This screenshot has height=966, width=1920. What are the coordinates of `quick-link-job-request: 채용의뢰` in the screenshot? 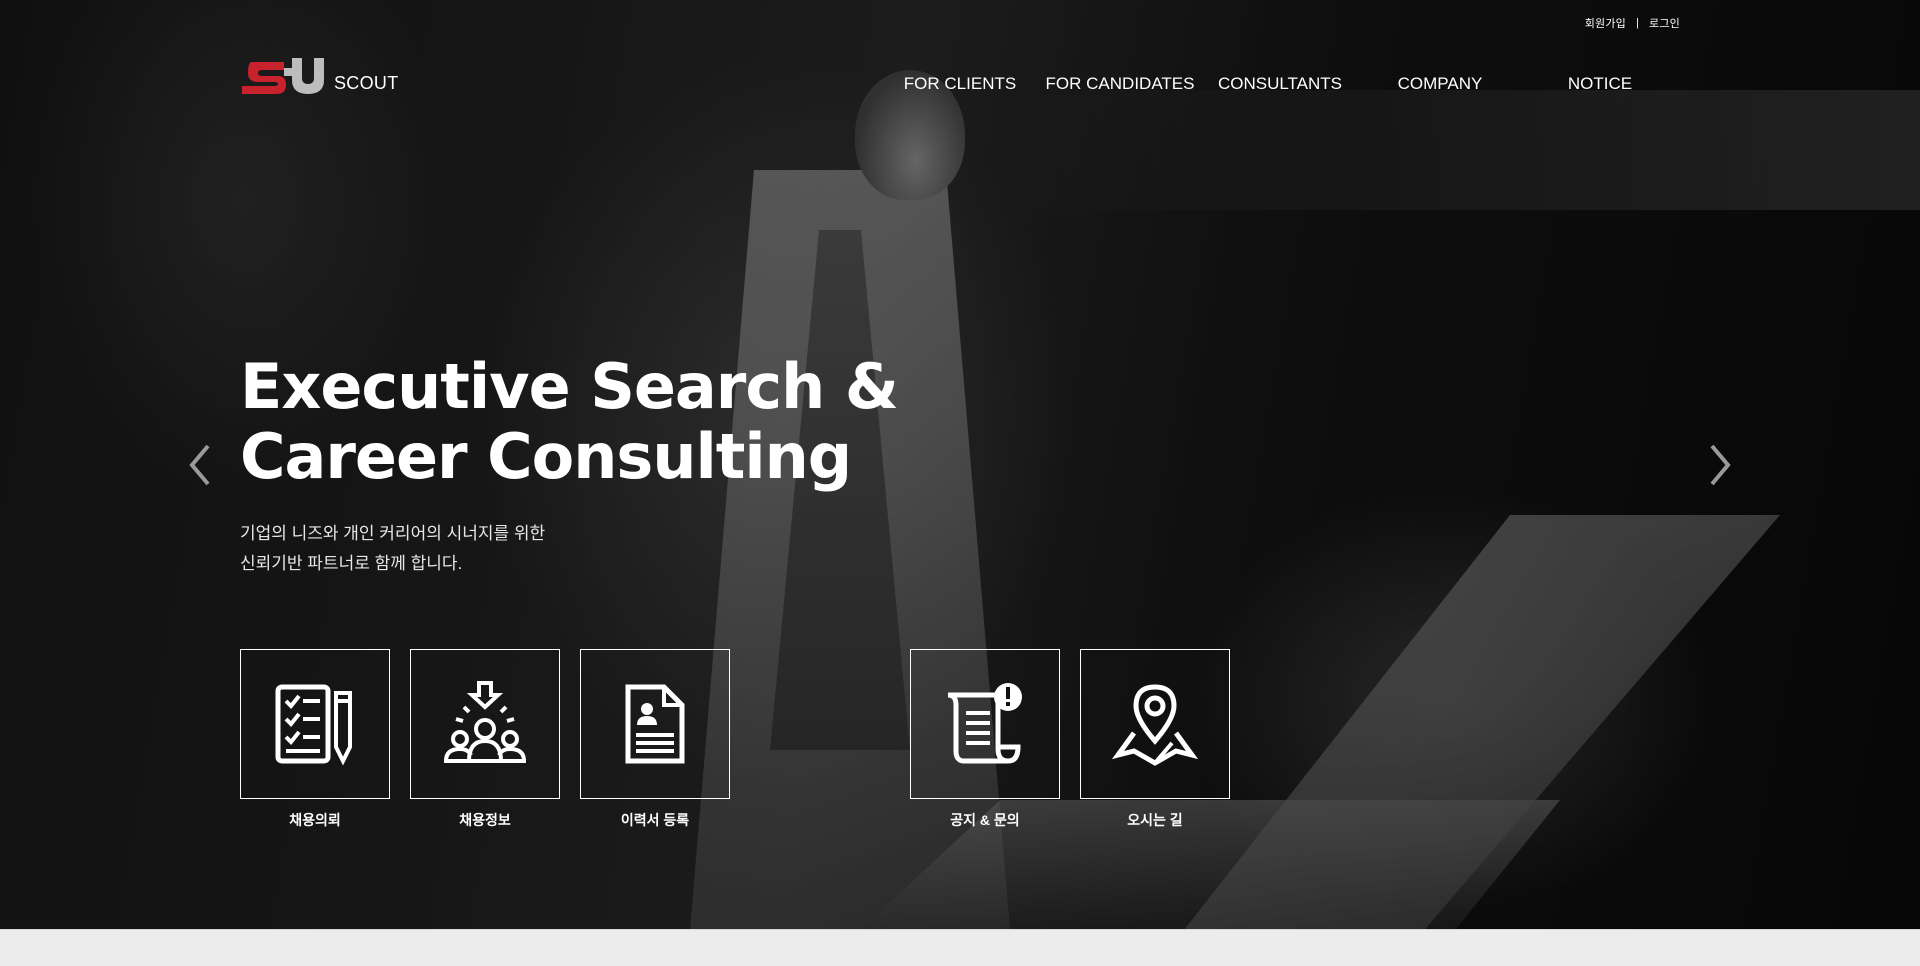 It's located at (315, 739).